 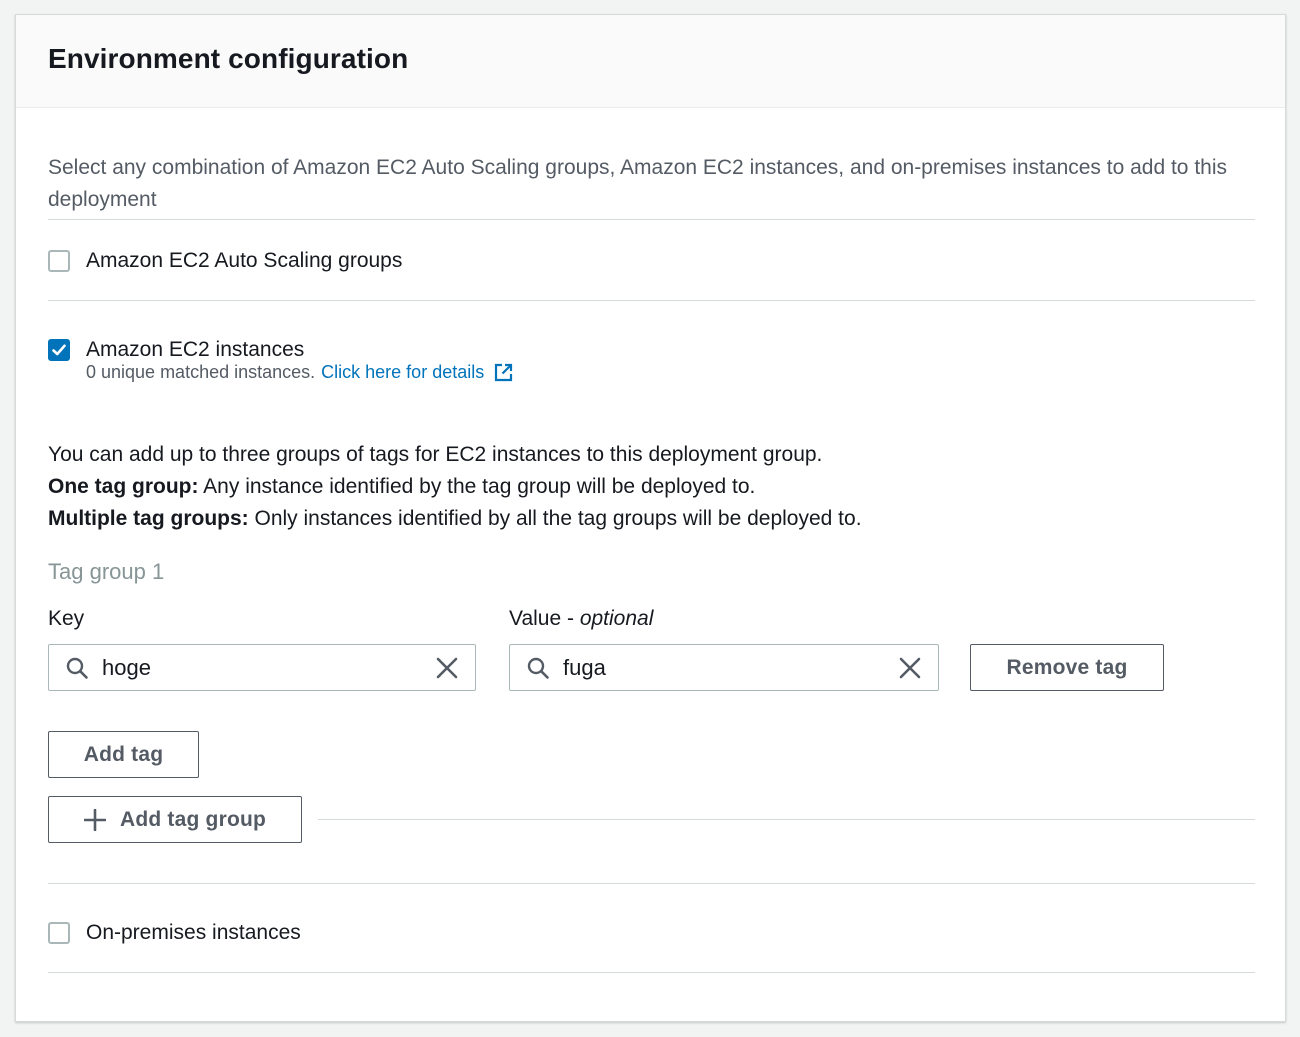 What do you see at coordinates (1067, 667) in the screenshot?
I see `remove-tag-button: Remove tag` at bounding box center [1067, 667].